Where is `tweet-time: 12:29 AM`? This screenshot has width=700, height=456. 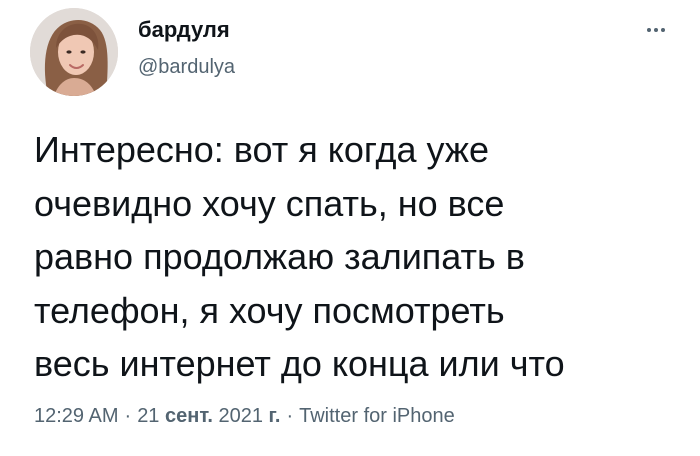
tweet-time: 12:29 AM is located at coordinates (76, 416).